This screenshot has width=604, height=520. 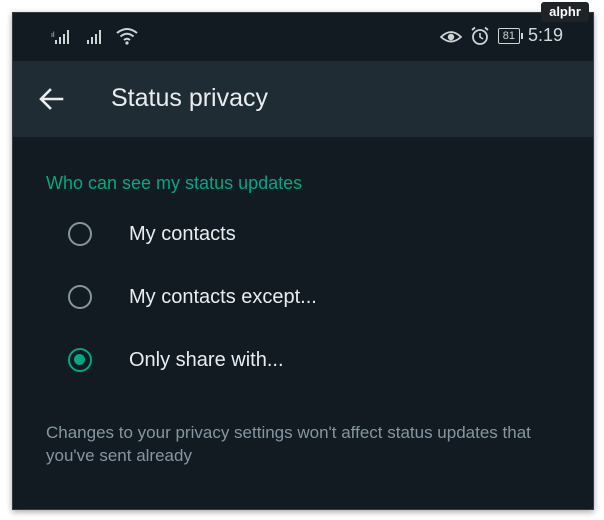 What do you see at coordinates (53, 35) in the screenshot?
I see `svg-text: ıl` at bounding box center [53, 35].